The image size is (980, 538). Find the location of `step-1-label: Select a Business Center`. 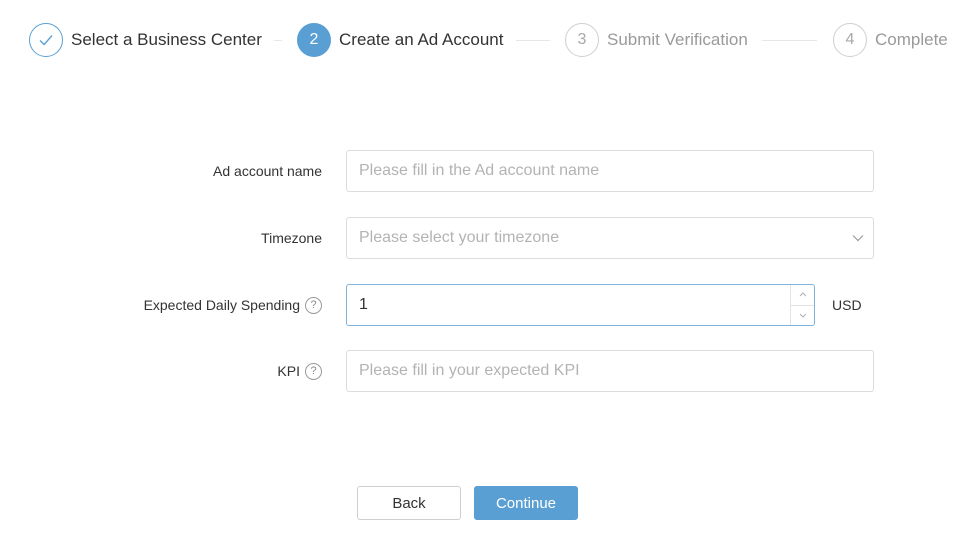

step-1-label: Select a Business Center is located at coordinates (166, 39).